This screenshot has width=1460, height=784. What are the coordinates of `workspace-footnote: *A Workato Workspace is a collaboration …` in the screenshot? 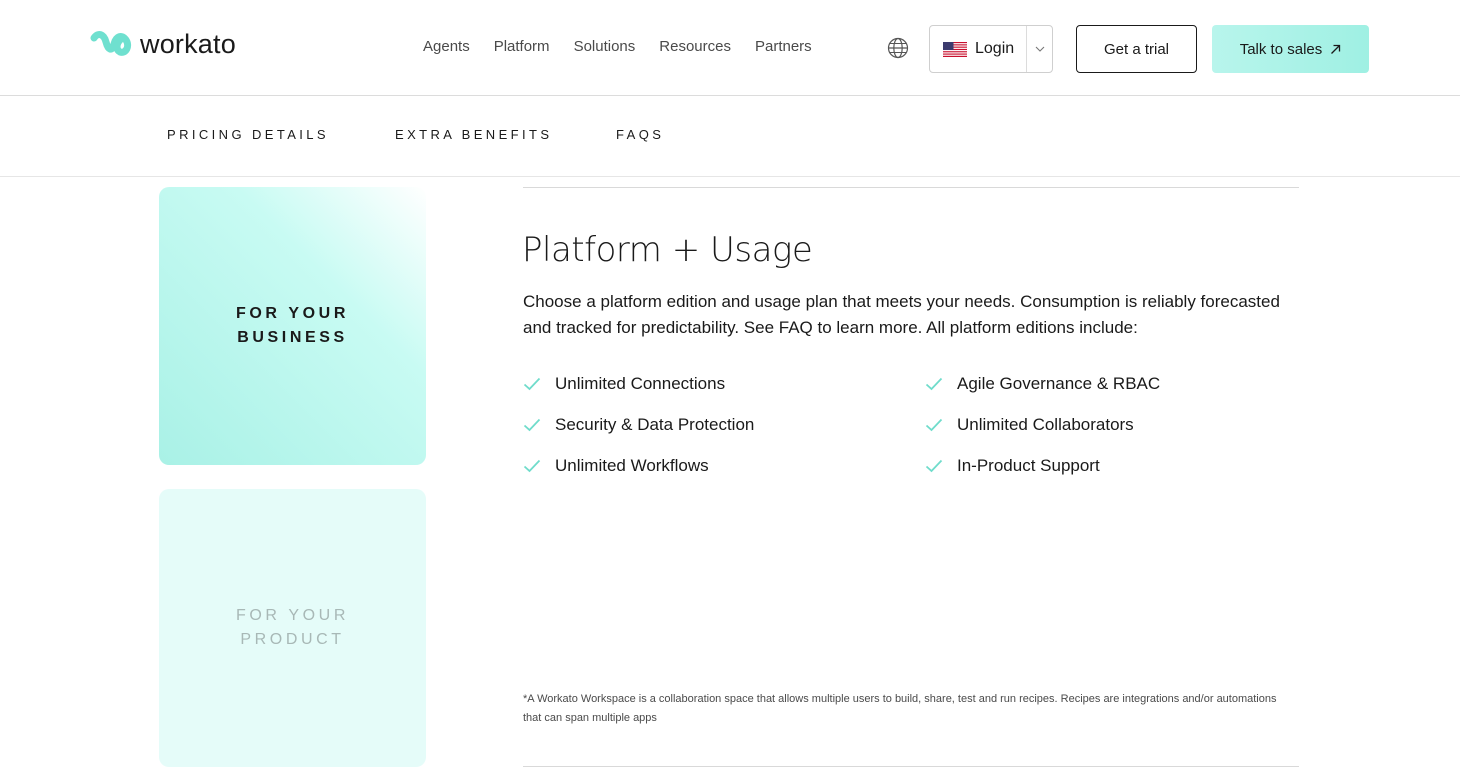 It's located at (900, 708).